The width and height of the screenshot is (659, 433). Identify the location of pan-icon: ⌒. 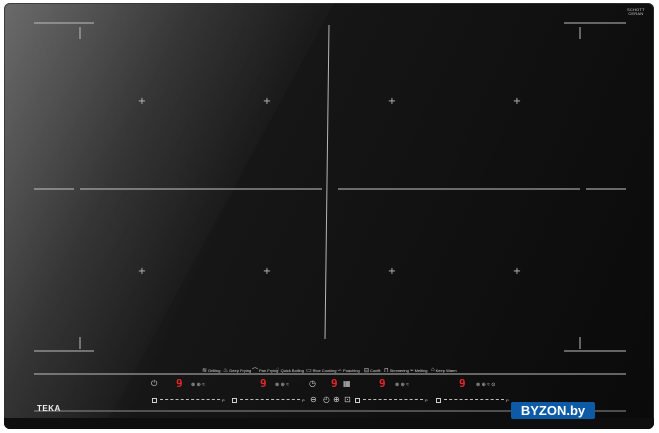
(255, 371).